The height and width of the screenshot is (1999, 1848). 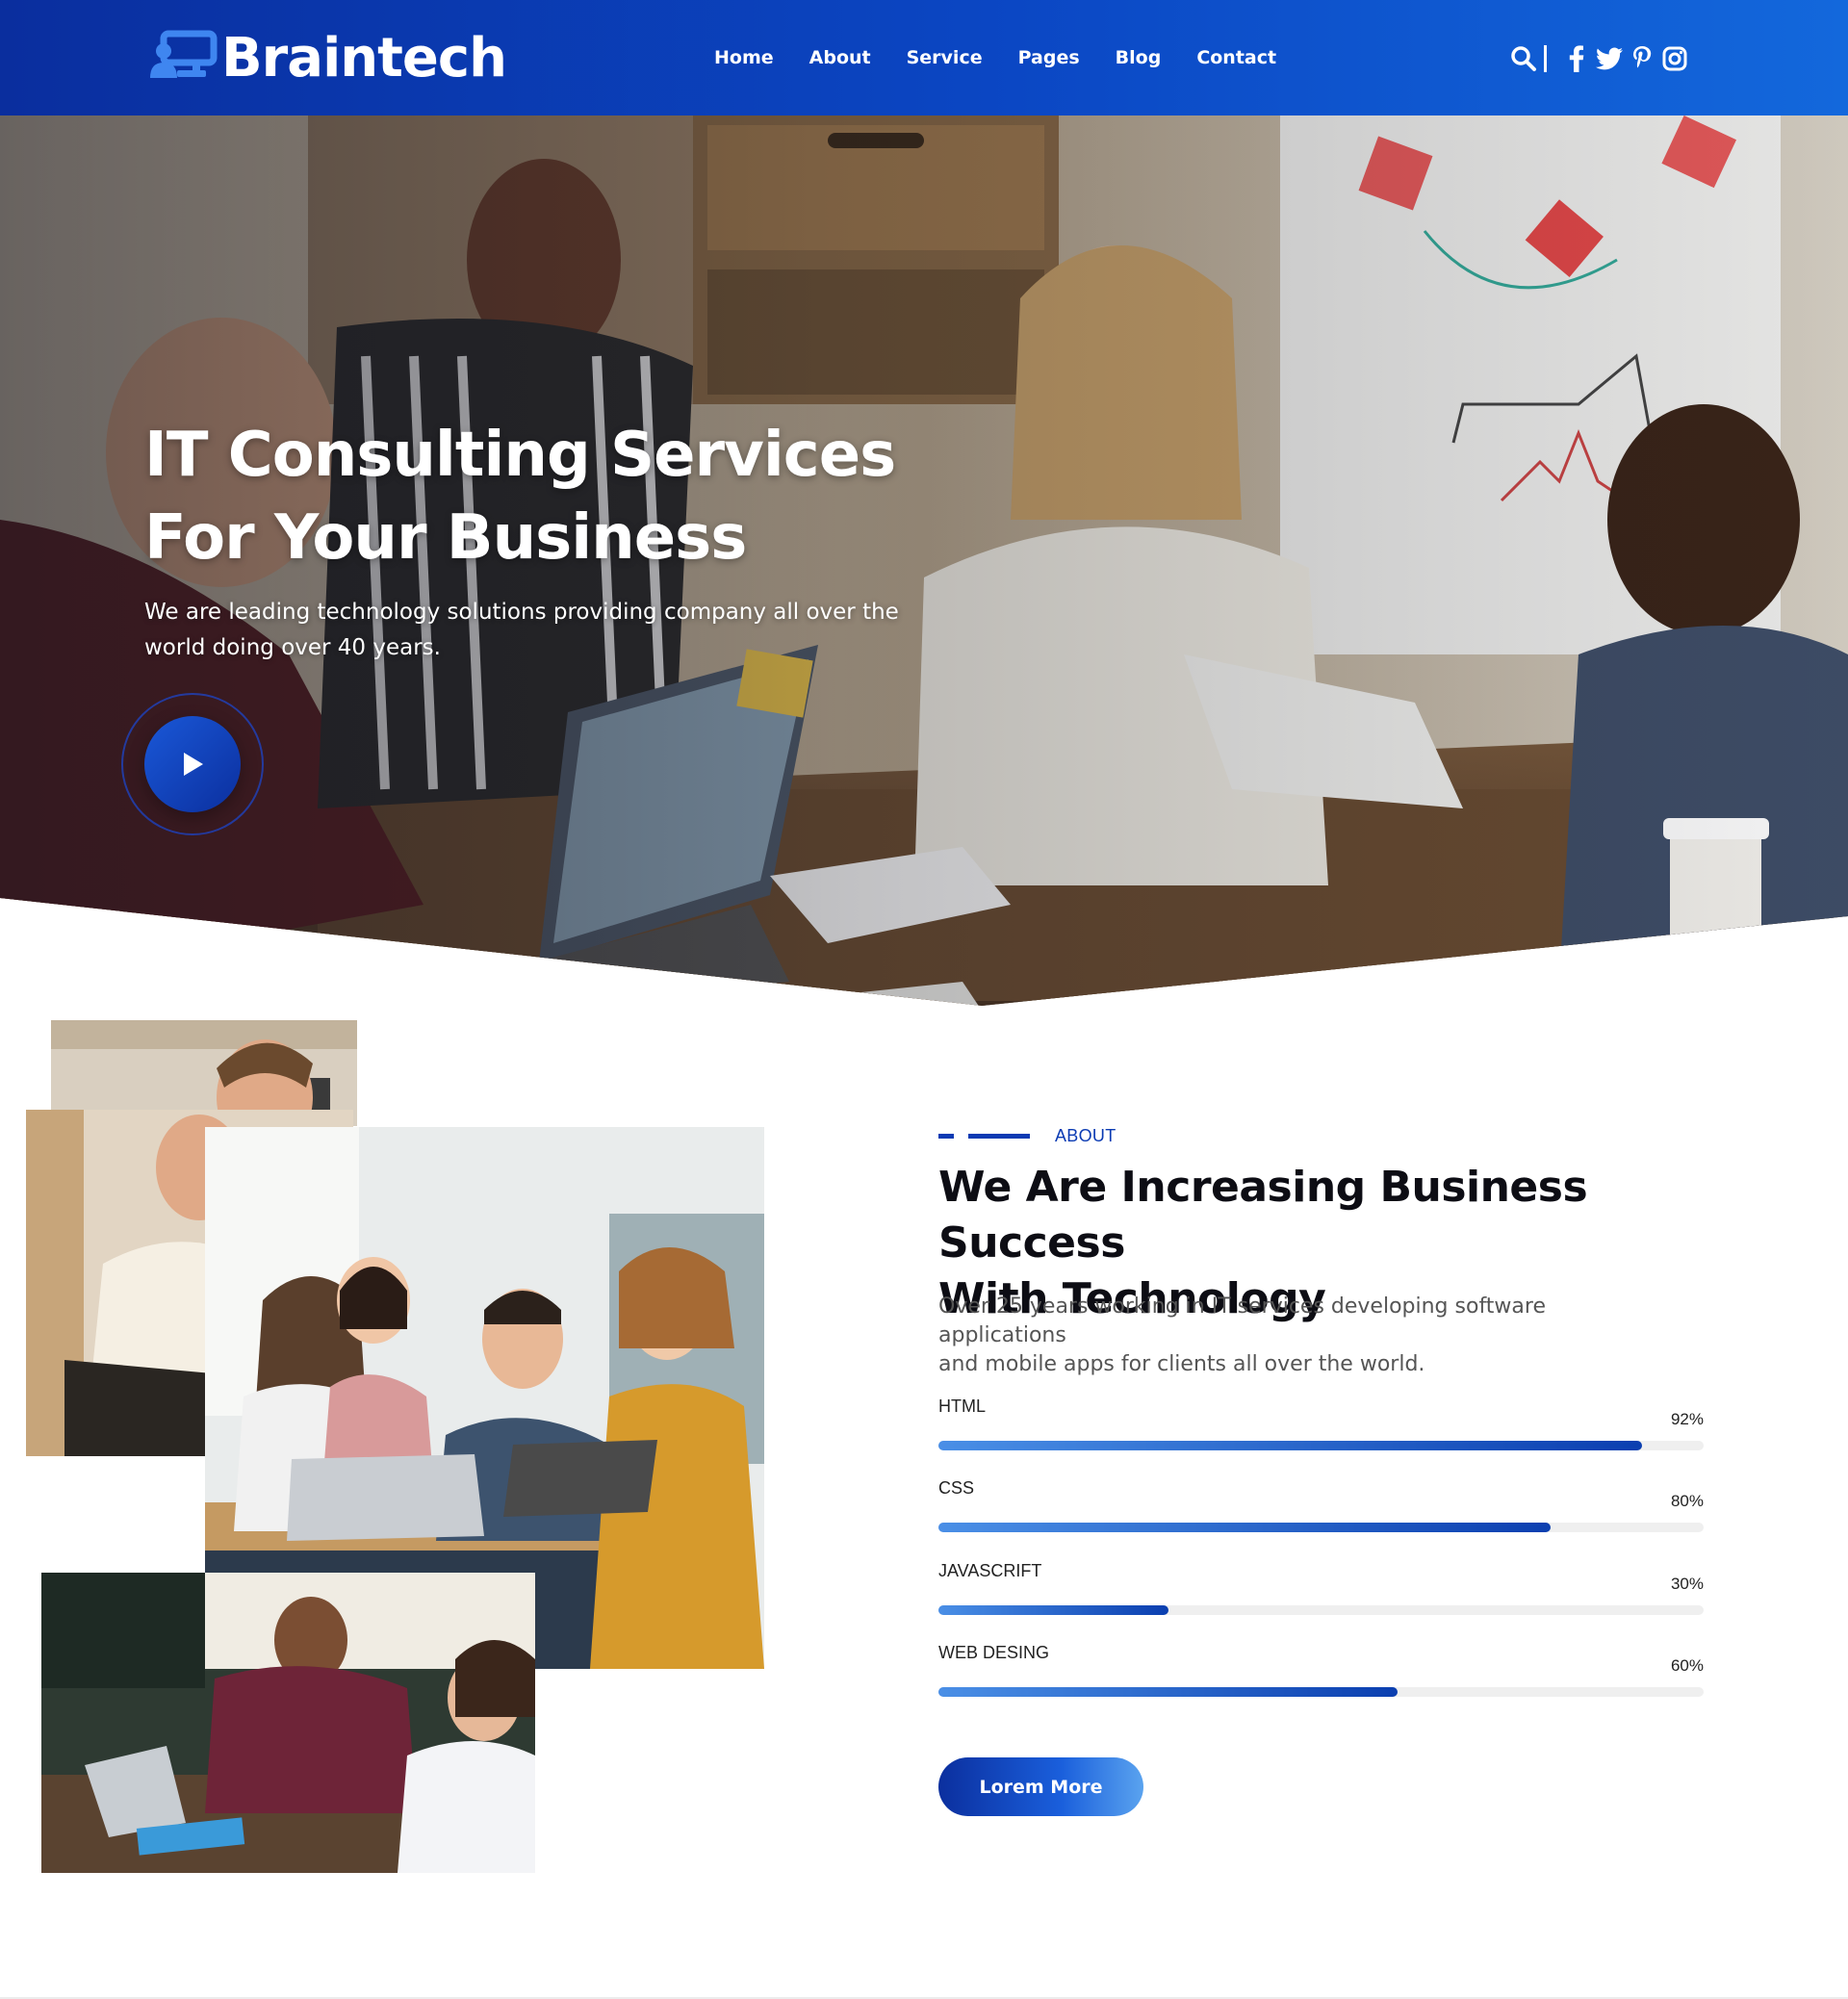 I want to click on hero-subtitle-line-2: world doing over 40 years., so click(x=292, y=647).